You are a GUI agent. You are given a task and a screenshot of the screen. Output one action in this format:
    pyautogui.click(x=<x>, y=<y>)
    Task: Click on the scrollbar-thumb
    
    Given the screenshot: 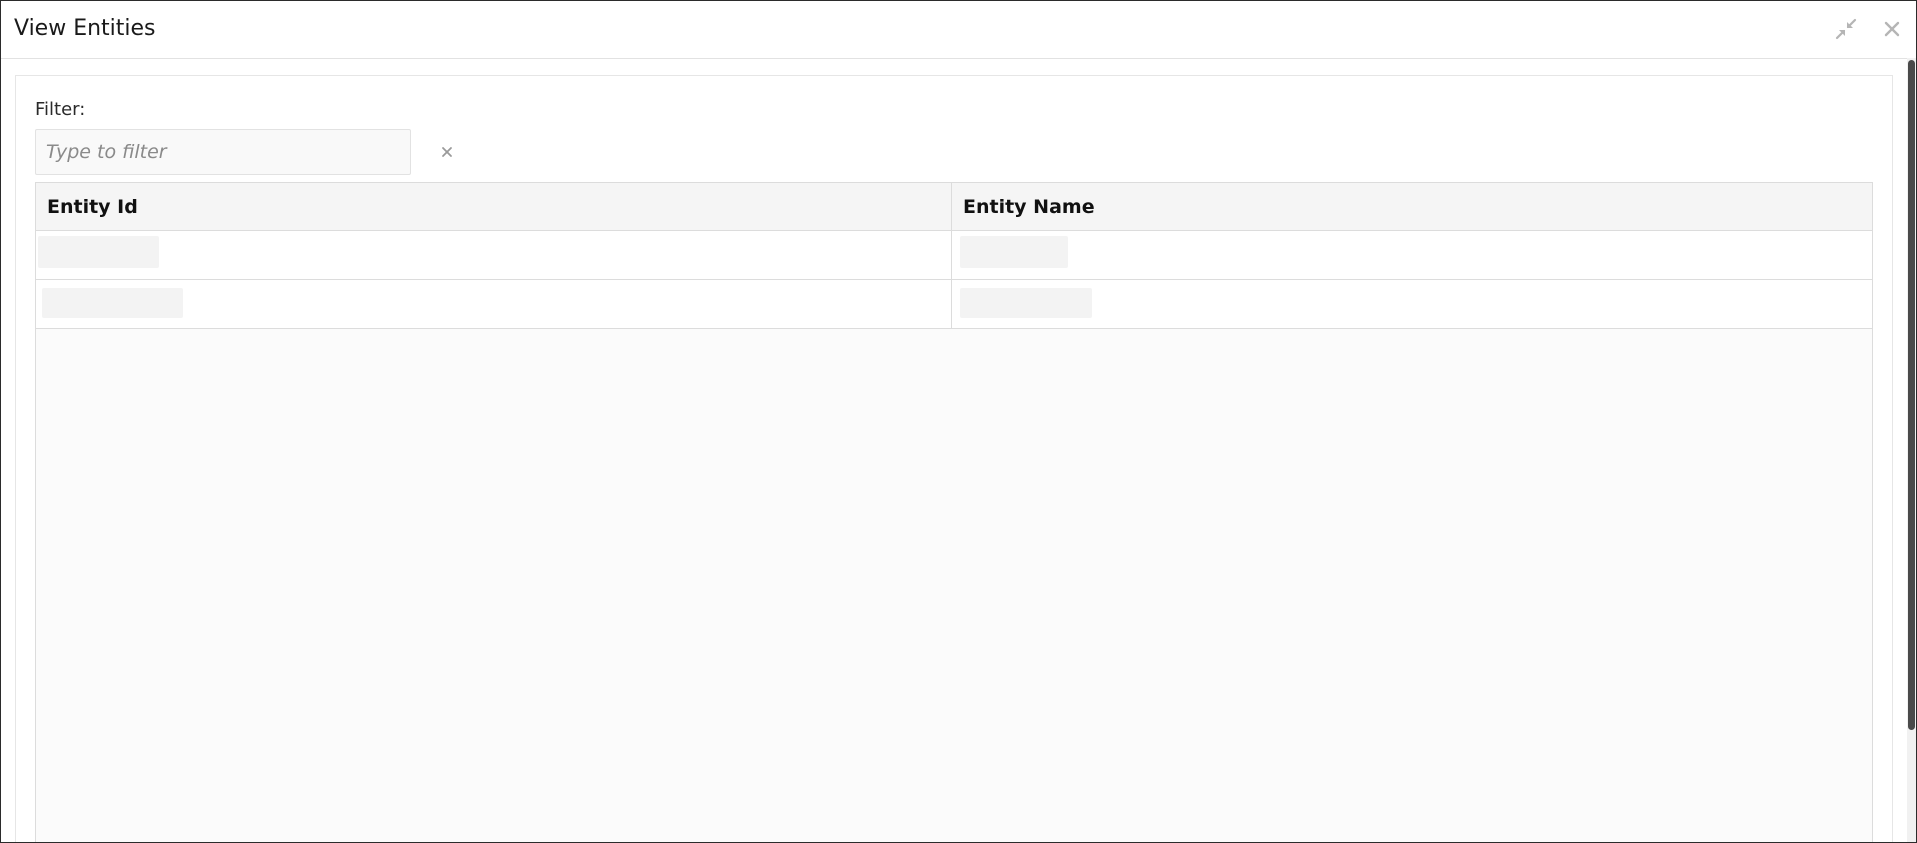 What is the action you would take?
    pyautogui.click(x=1911, y=395)
    